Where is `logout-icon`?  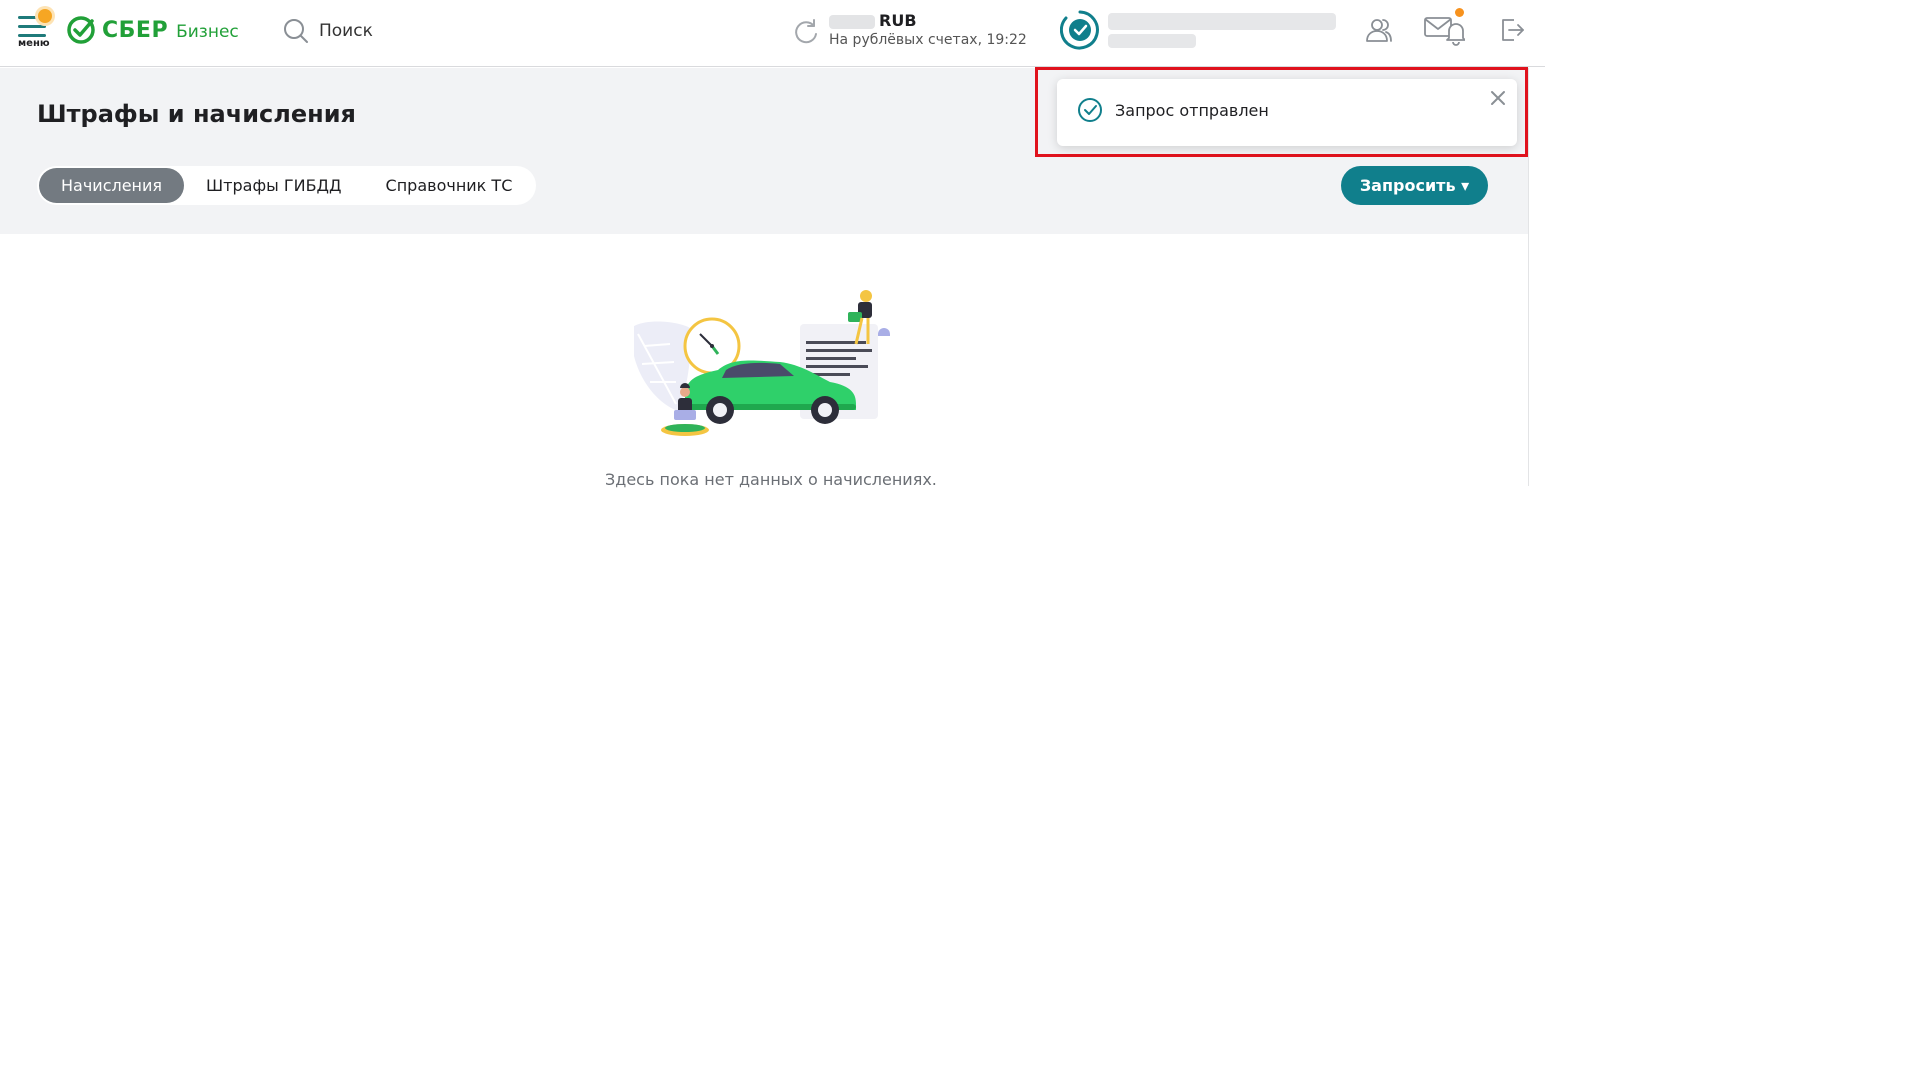
logout-icon is located at coordinates (1512, 30).